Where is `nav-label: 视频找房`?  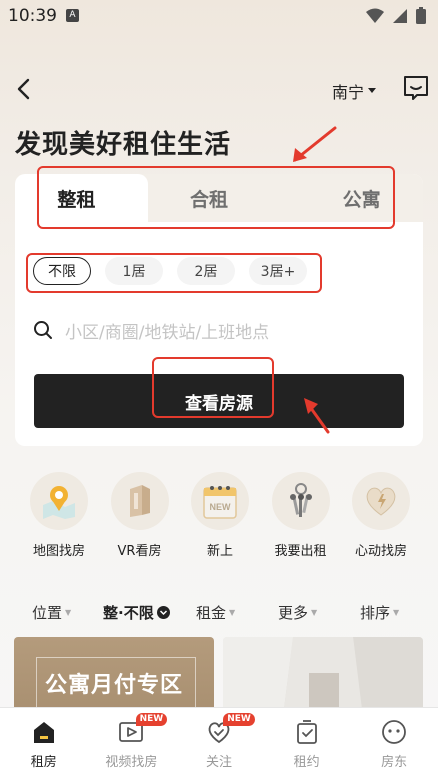
nav-label: 视频找房 is located at coordinates (131, 762).